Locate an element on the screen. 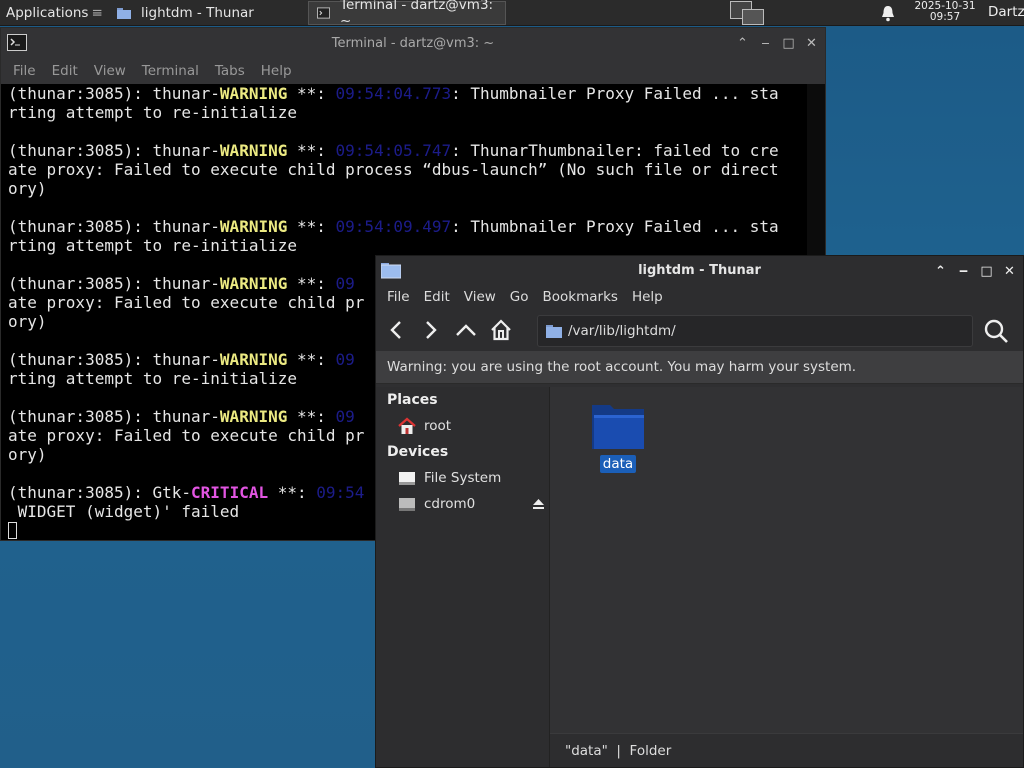 The width and height of the screenshot is (1024, 768). clock: 2025-10-31 09:57 is located at coordinates (945, 12).